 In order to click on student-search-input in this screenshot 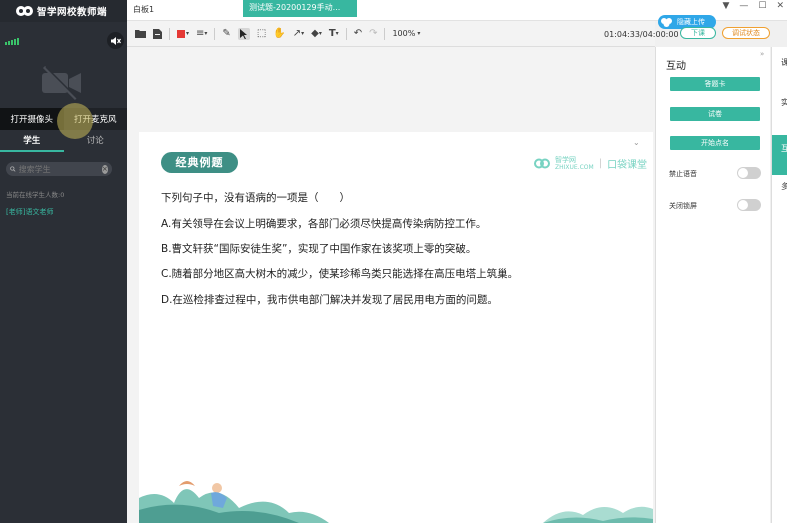, I will do `click(58, 169)`.